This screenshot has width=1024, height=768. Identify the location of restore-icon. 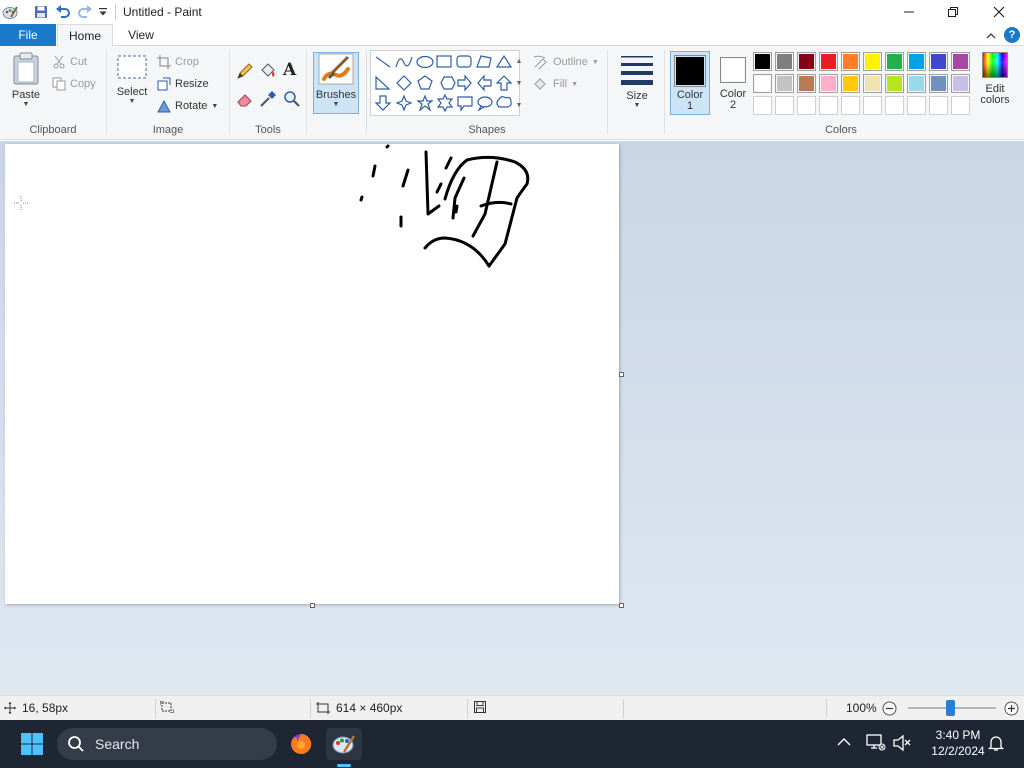
(953, 12).